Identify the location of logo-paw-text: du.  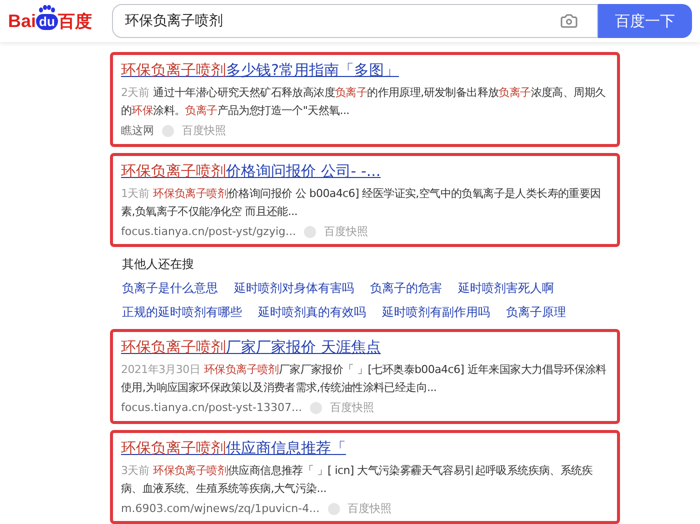
(47, 22).